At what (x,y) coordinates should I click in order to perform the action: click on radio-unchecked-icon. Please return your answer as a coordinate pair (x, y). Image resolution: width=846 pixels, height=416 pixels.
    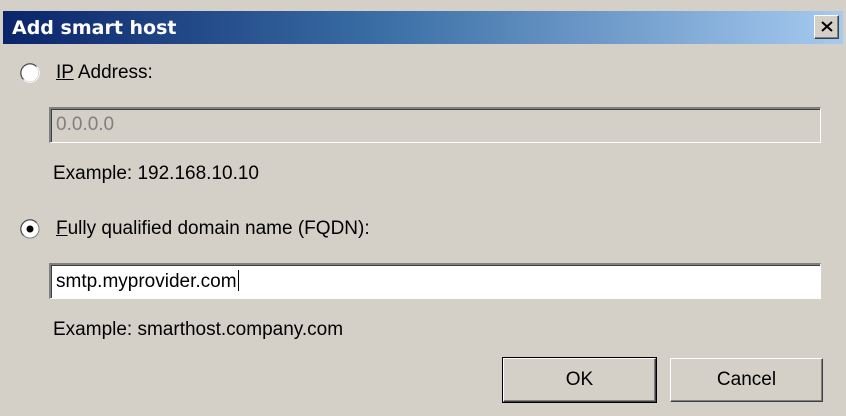
    Looking at the image, I should click on (30, 73).